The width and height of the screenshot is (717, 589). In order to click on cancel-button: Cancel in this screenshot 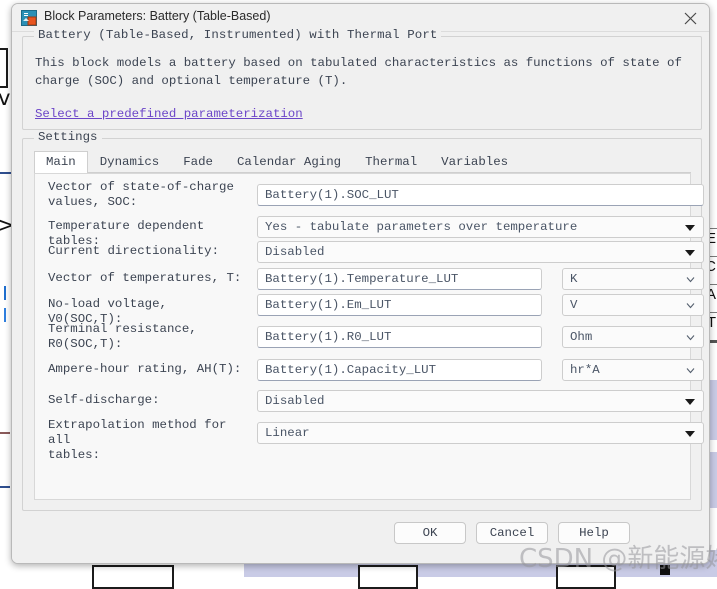, I will do `click(512, 533)`.